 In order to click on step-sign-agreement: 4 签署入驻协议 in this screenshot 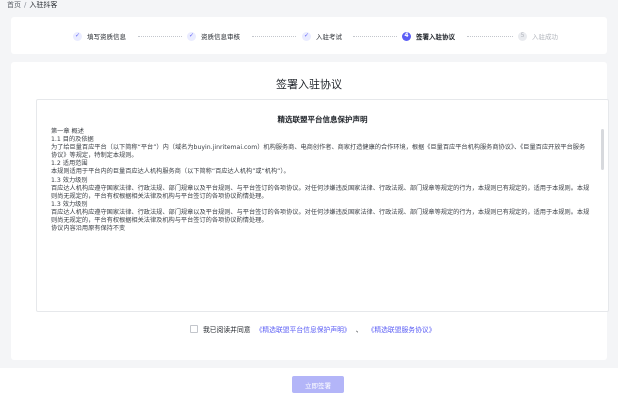, I will do `click(428, 36)`.